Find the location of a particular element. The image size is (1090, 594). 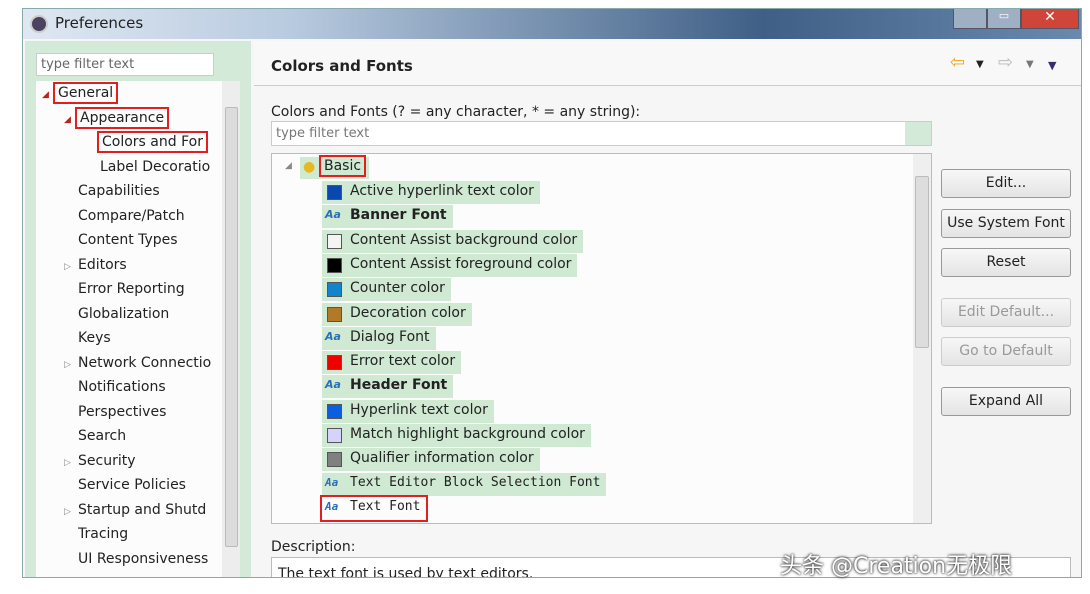

tree-item: Content Assist foreground color is located at coordinates (450, 265).